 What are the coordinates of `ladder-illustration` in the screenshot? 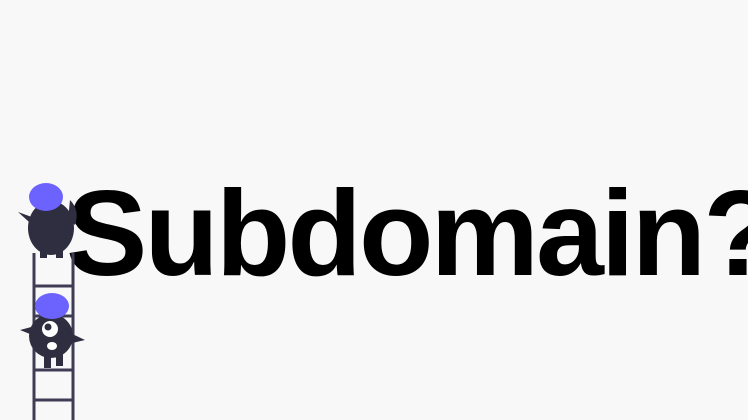 It's located at (51, 301).